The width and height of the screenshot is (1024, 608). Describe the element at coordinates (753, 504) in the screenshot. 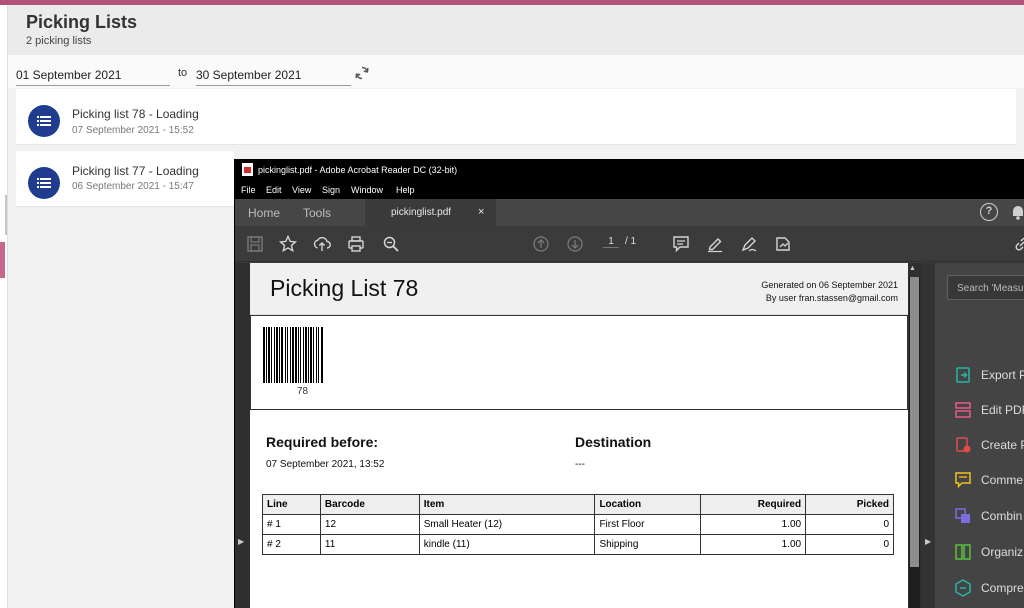

I see `column-header-required: Required` at that location.